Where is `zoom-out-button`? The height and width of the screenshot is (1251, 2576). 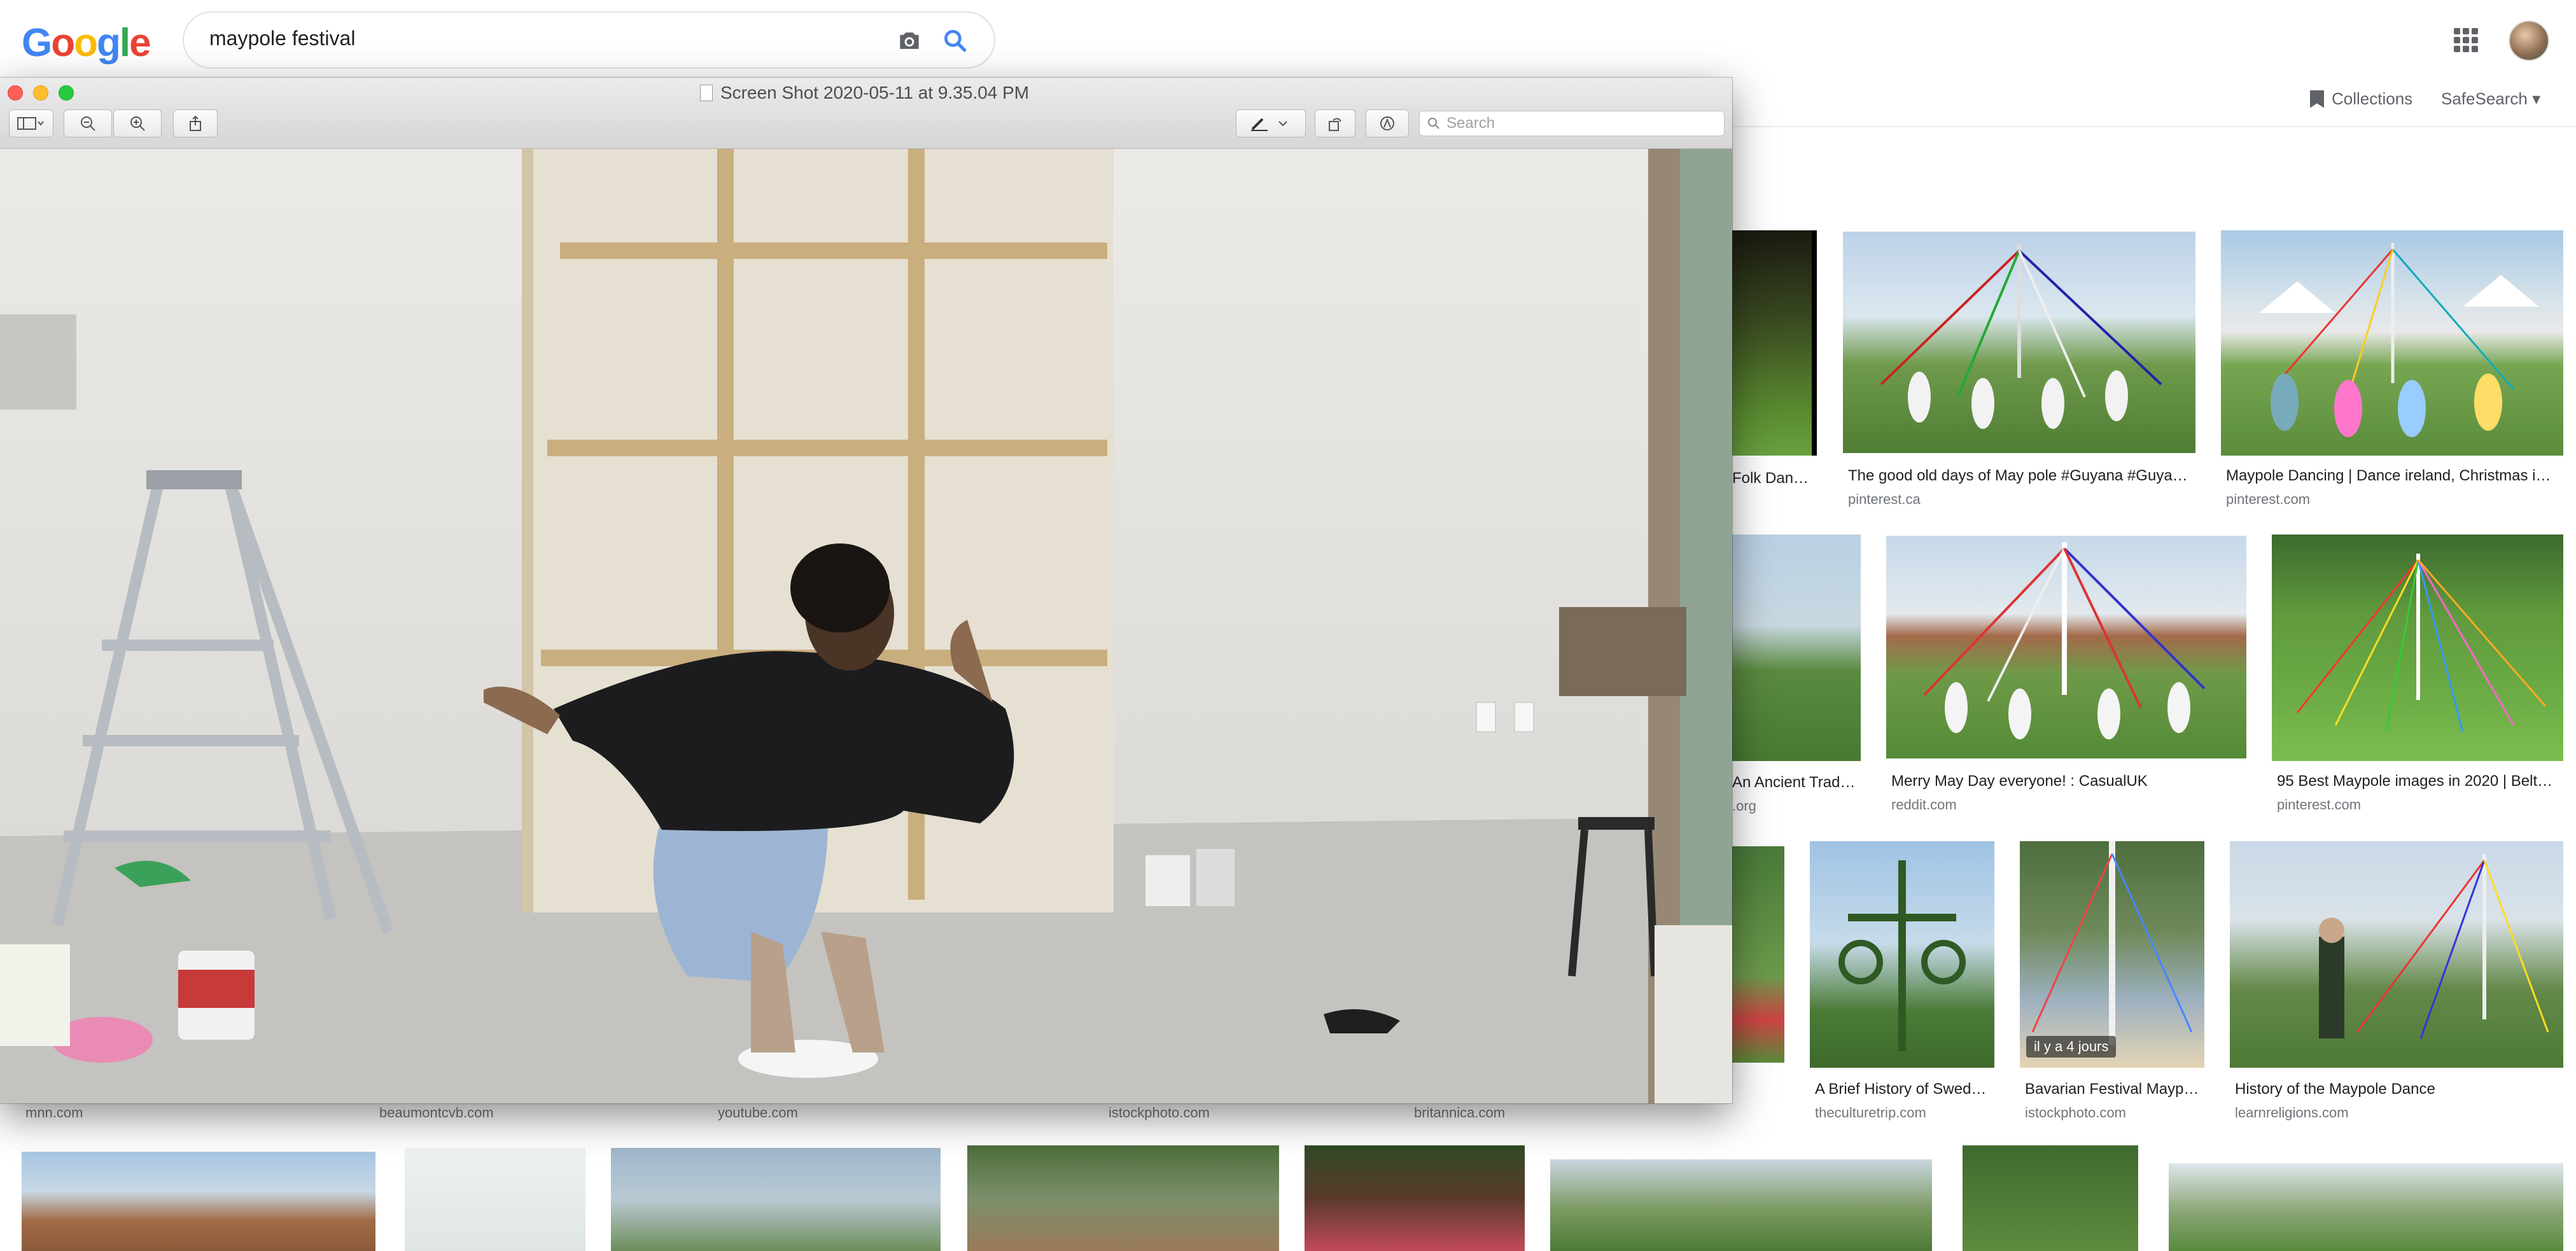
zoom-out-button is located at coordinates (88, 123).